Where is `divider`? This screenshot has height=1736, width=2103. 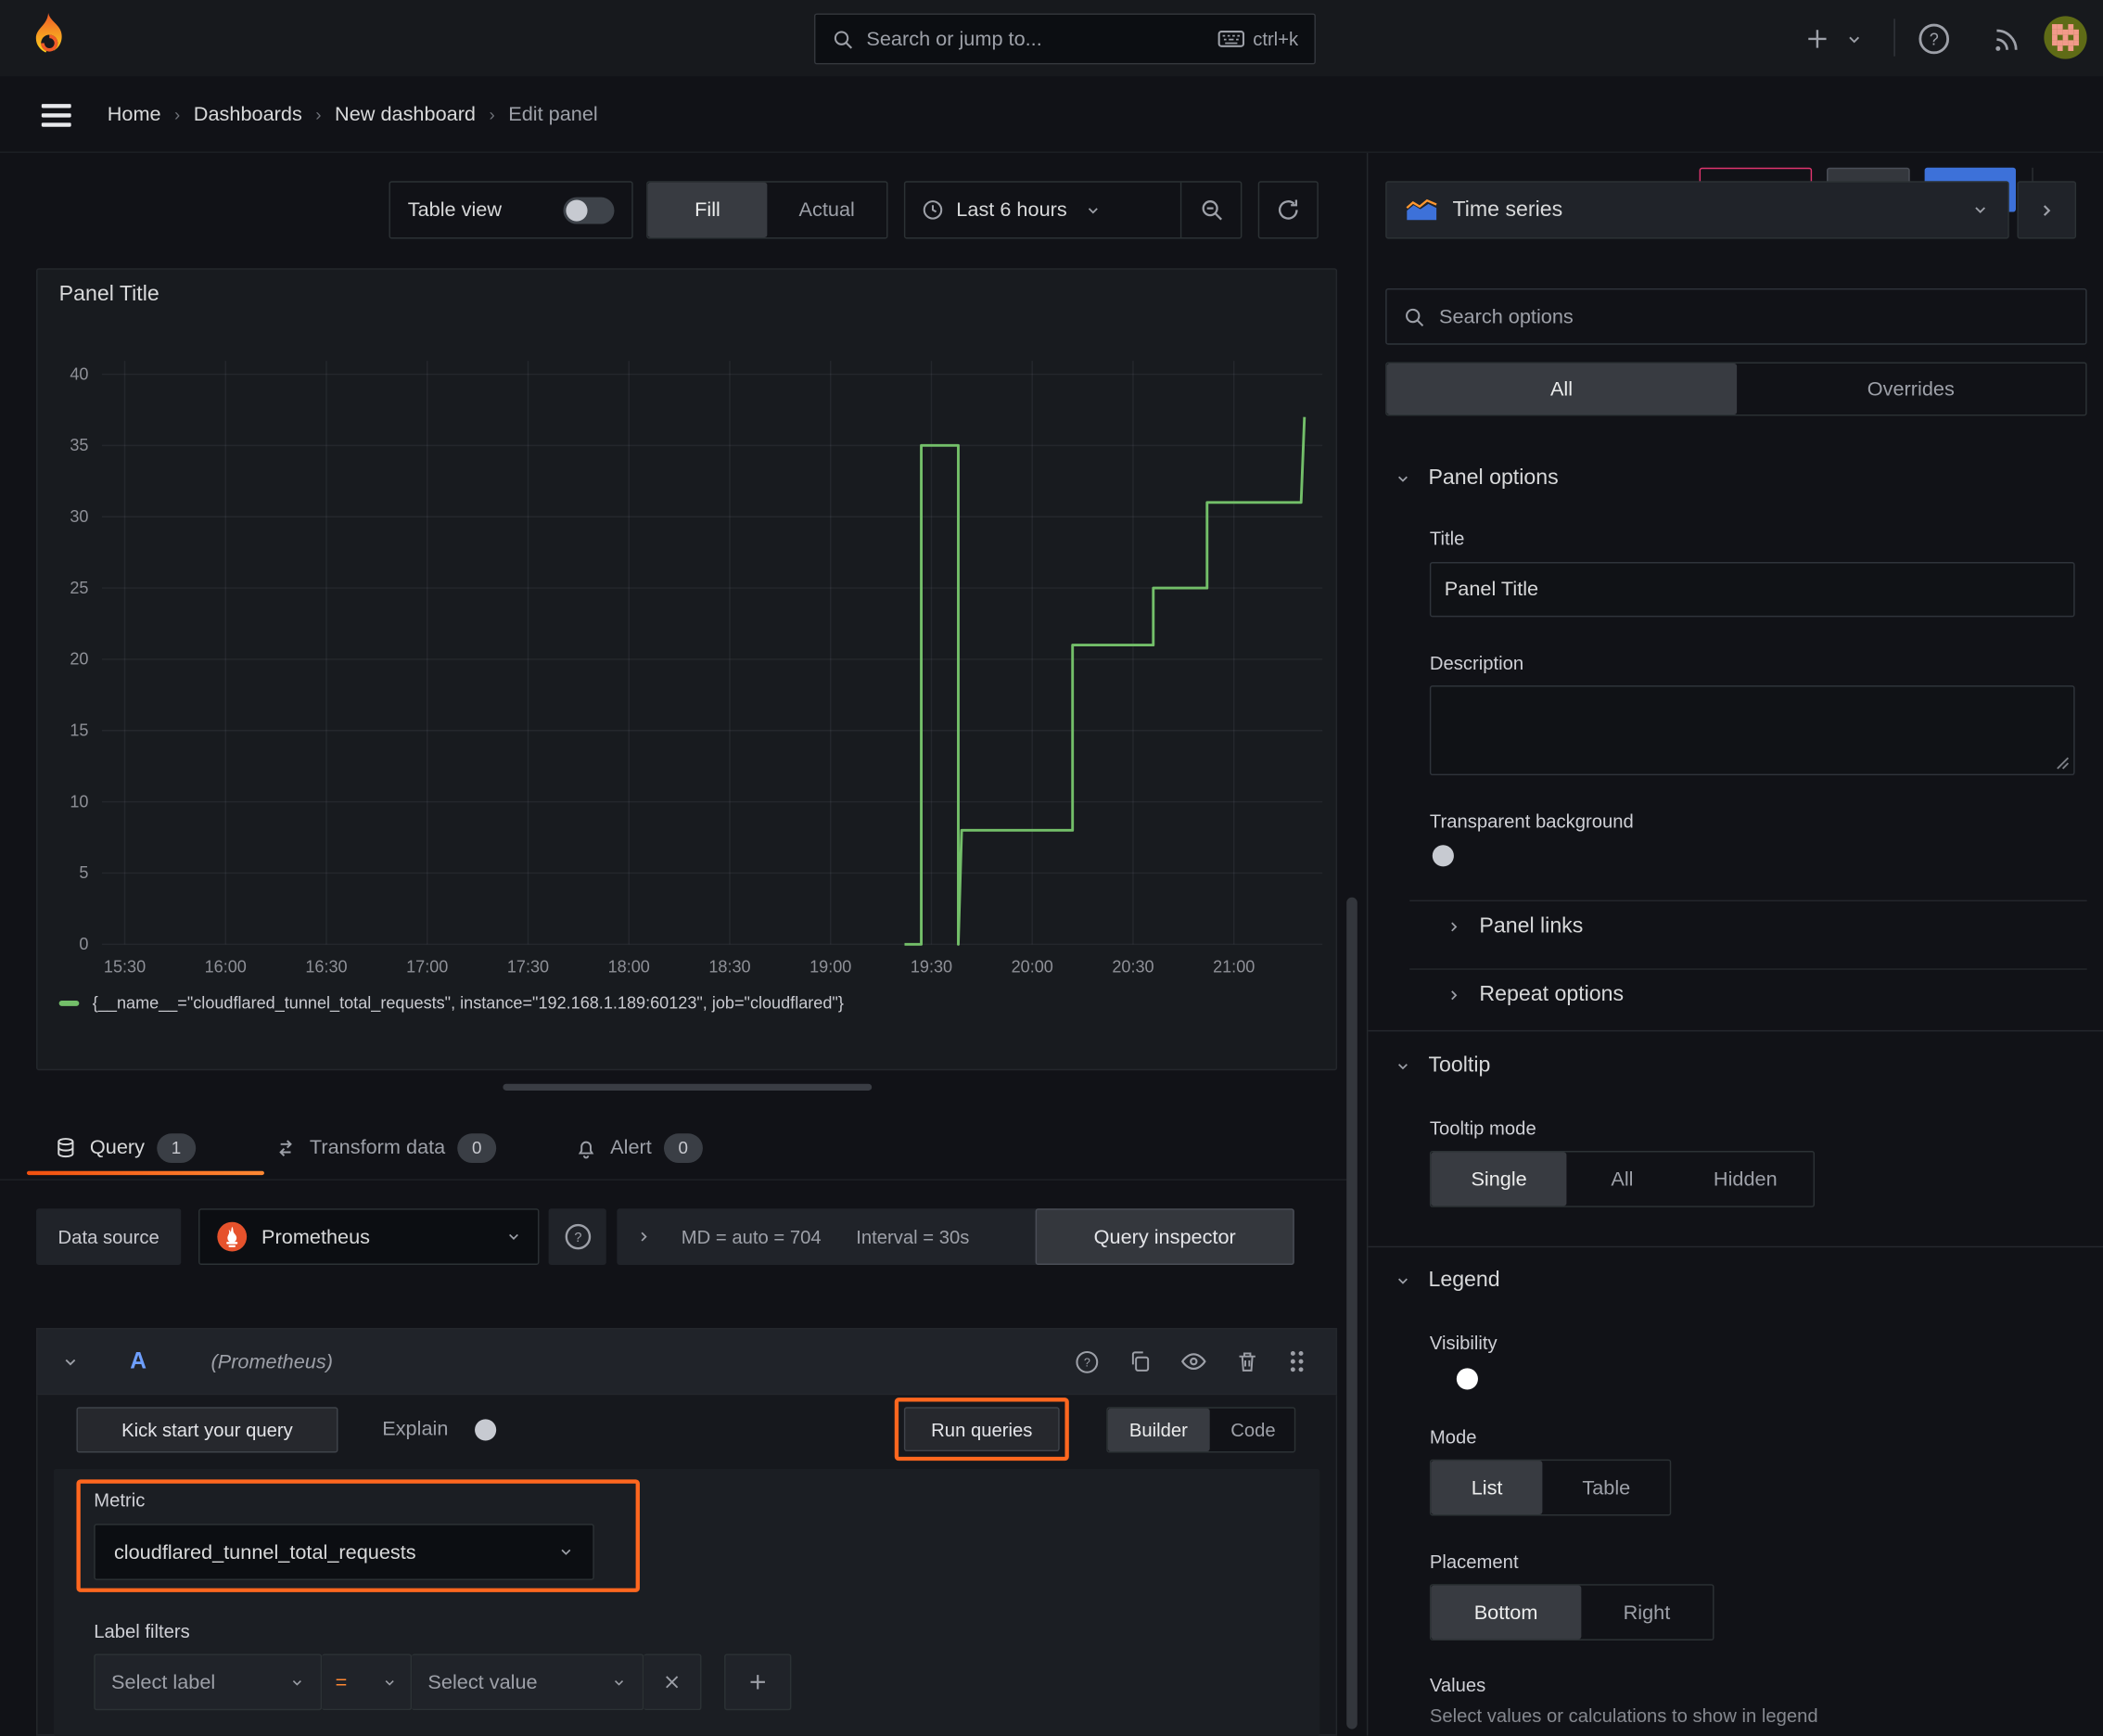 divider is located at coordinates (1748, 969).